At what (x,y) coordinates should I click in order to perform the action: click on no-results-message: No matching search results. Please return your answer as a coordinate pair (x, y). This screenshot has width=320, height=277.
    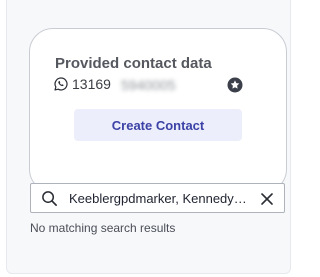
    Looking at the image, I should click on (103, 228).